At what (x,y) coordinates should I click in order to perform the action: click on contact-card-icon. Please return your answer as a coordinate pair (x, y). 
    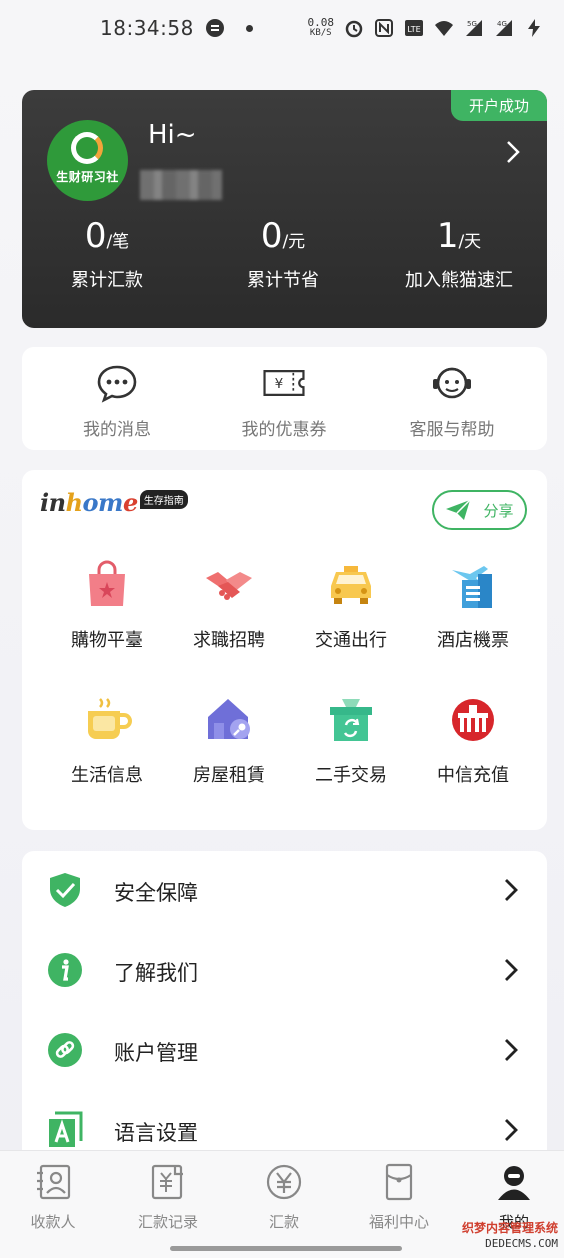
    Looking at the image, I should click on (54, 1182).